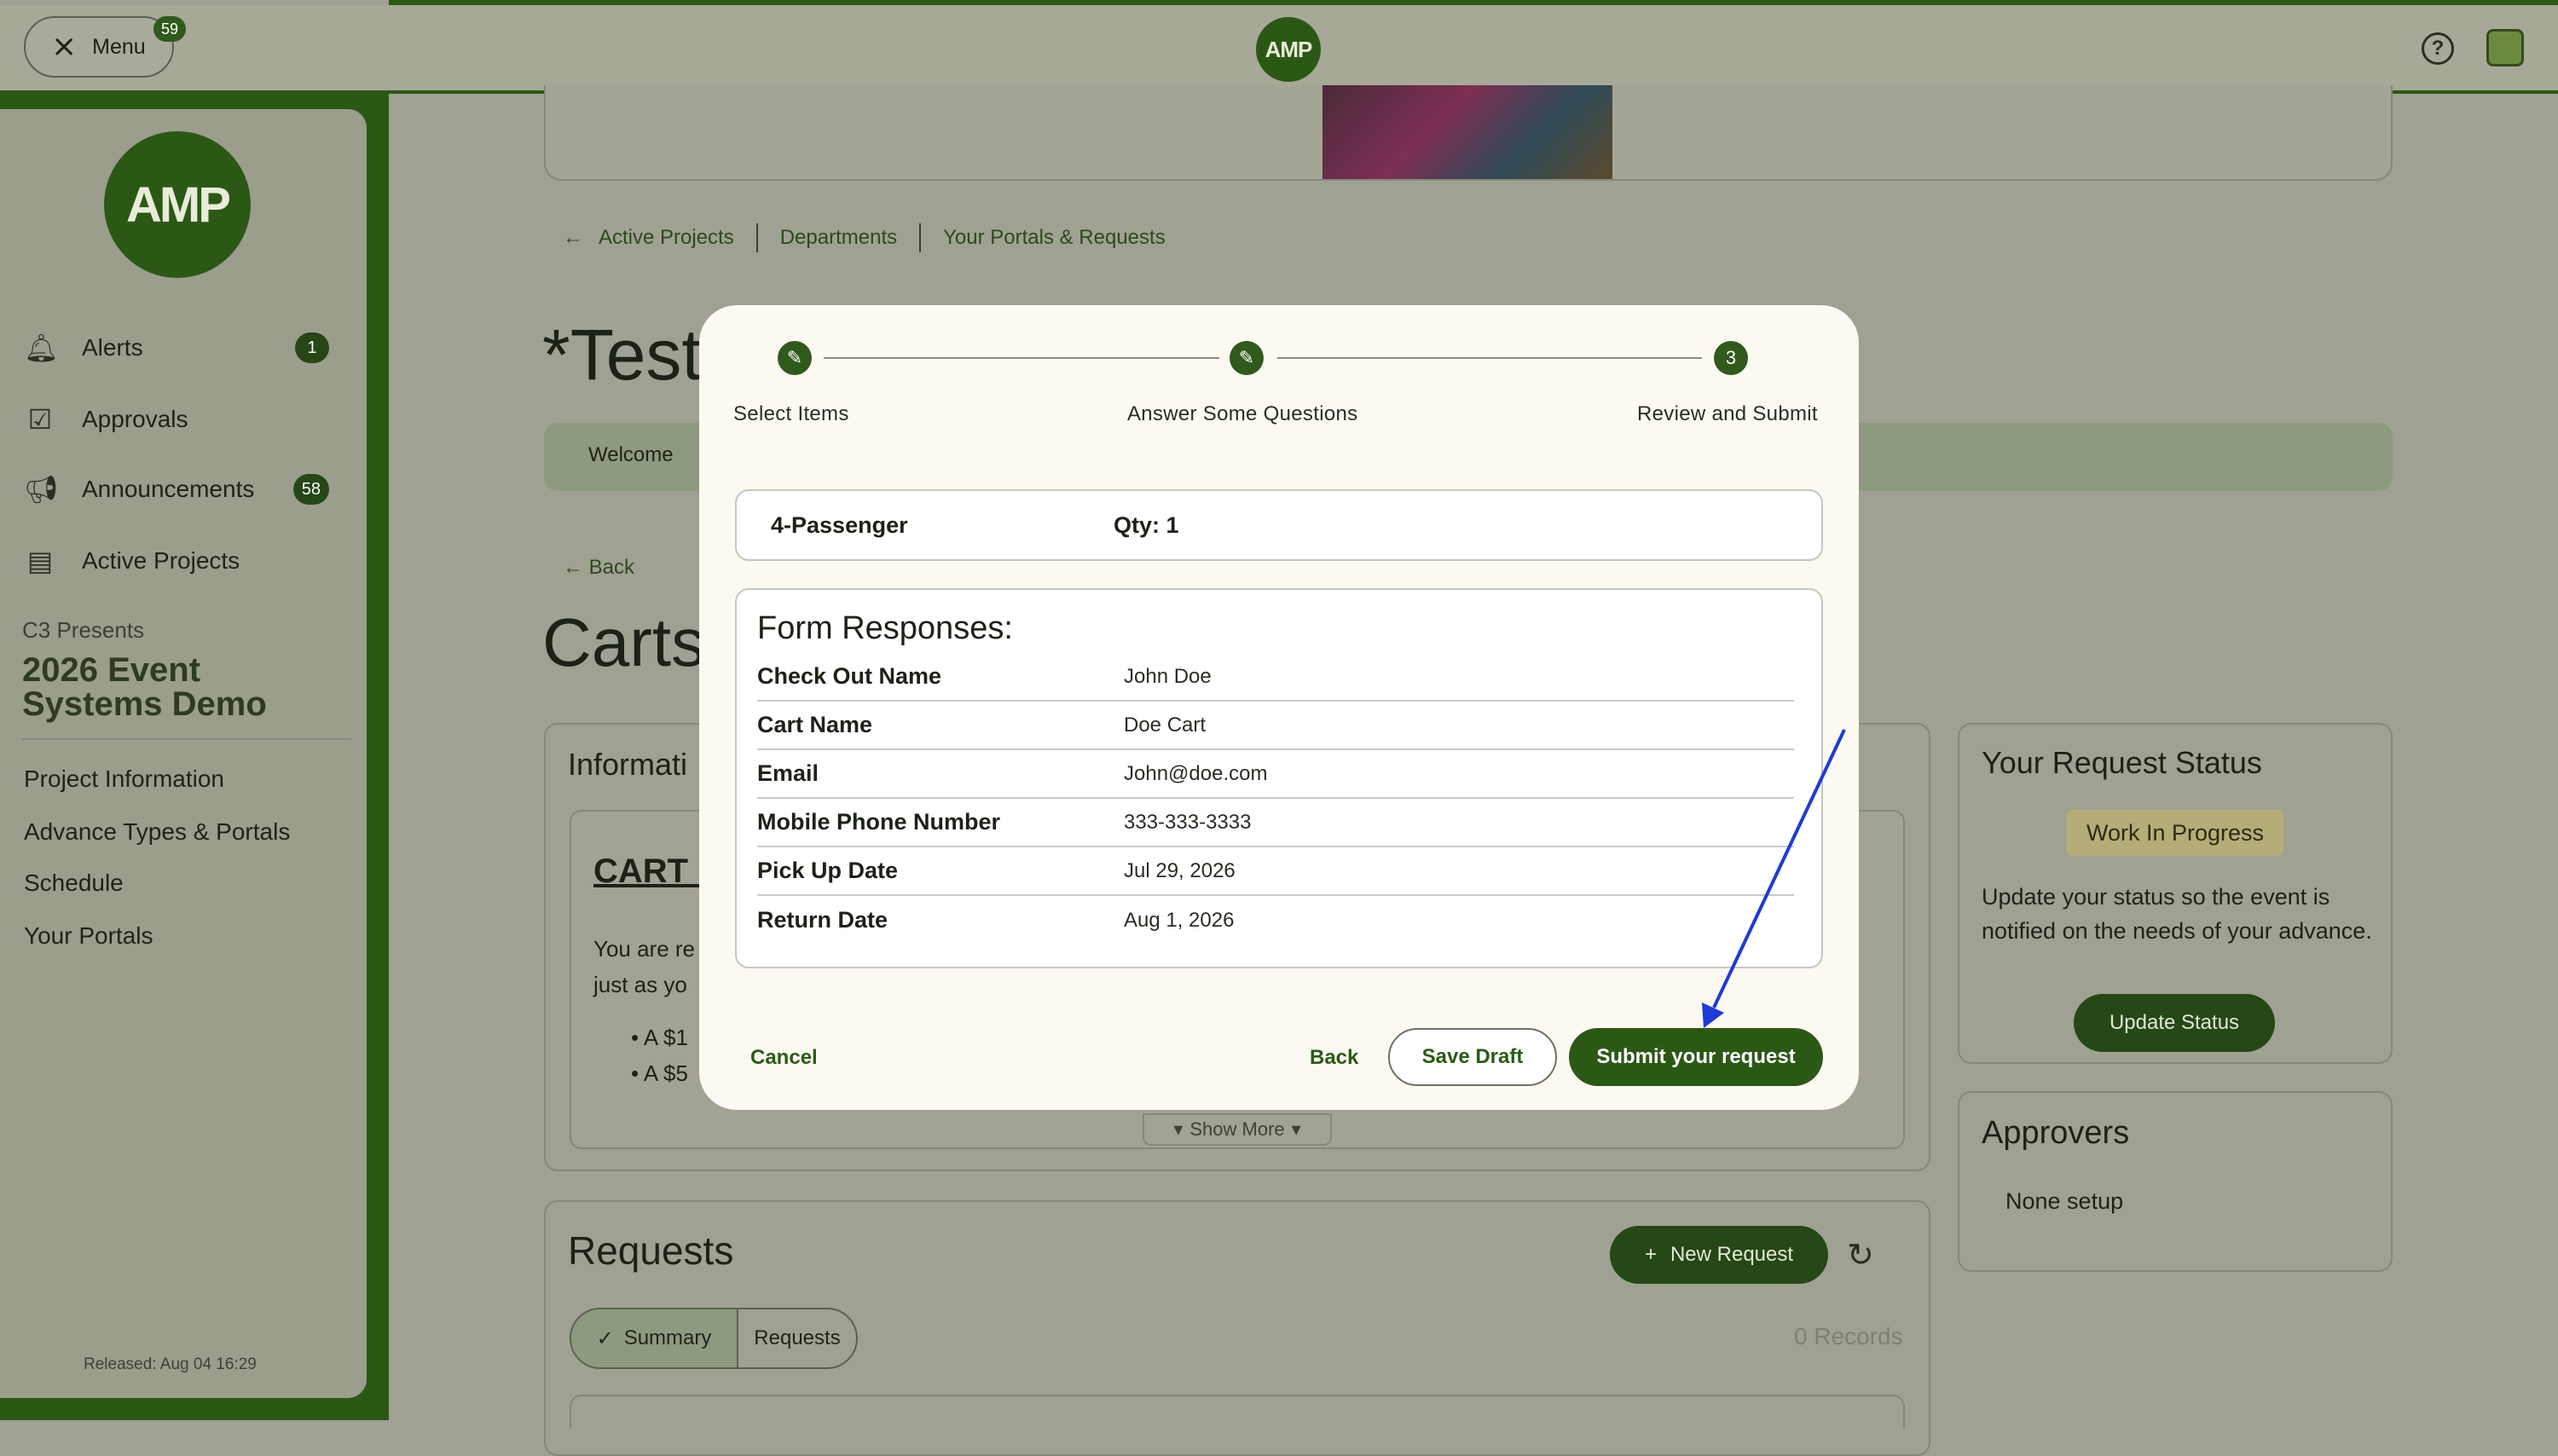  What do you see at coordinates (186, 560) in the screenshot?
I see `sidebar-item-active-projects: ▤ Active Projects` at bounding box center [186, 560].